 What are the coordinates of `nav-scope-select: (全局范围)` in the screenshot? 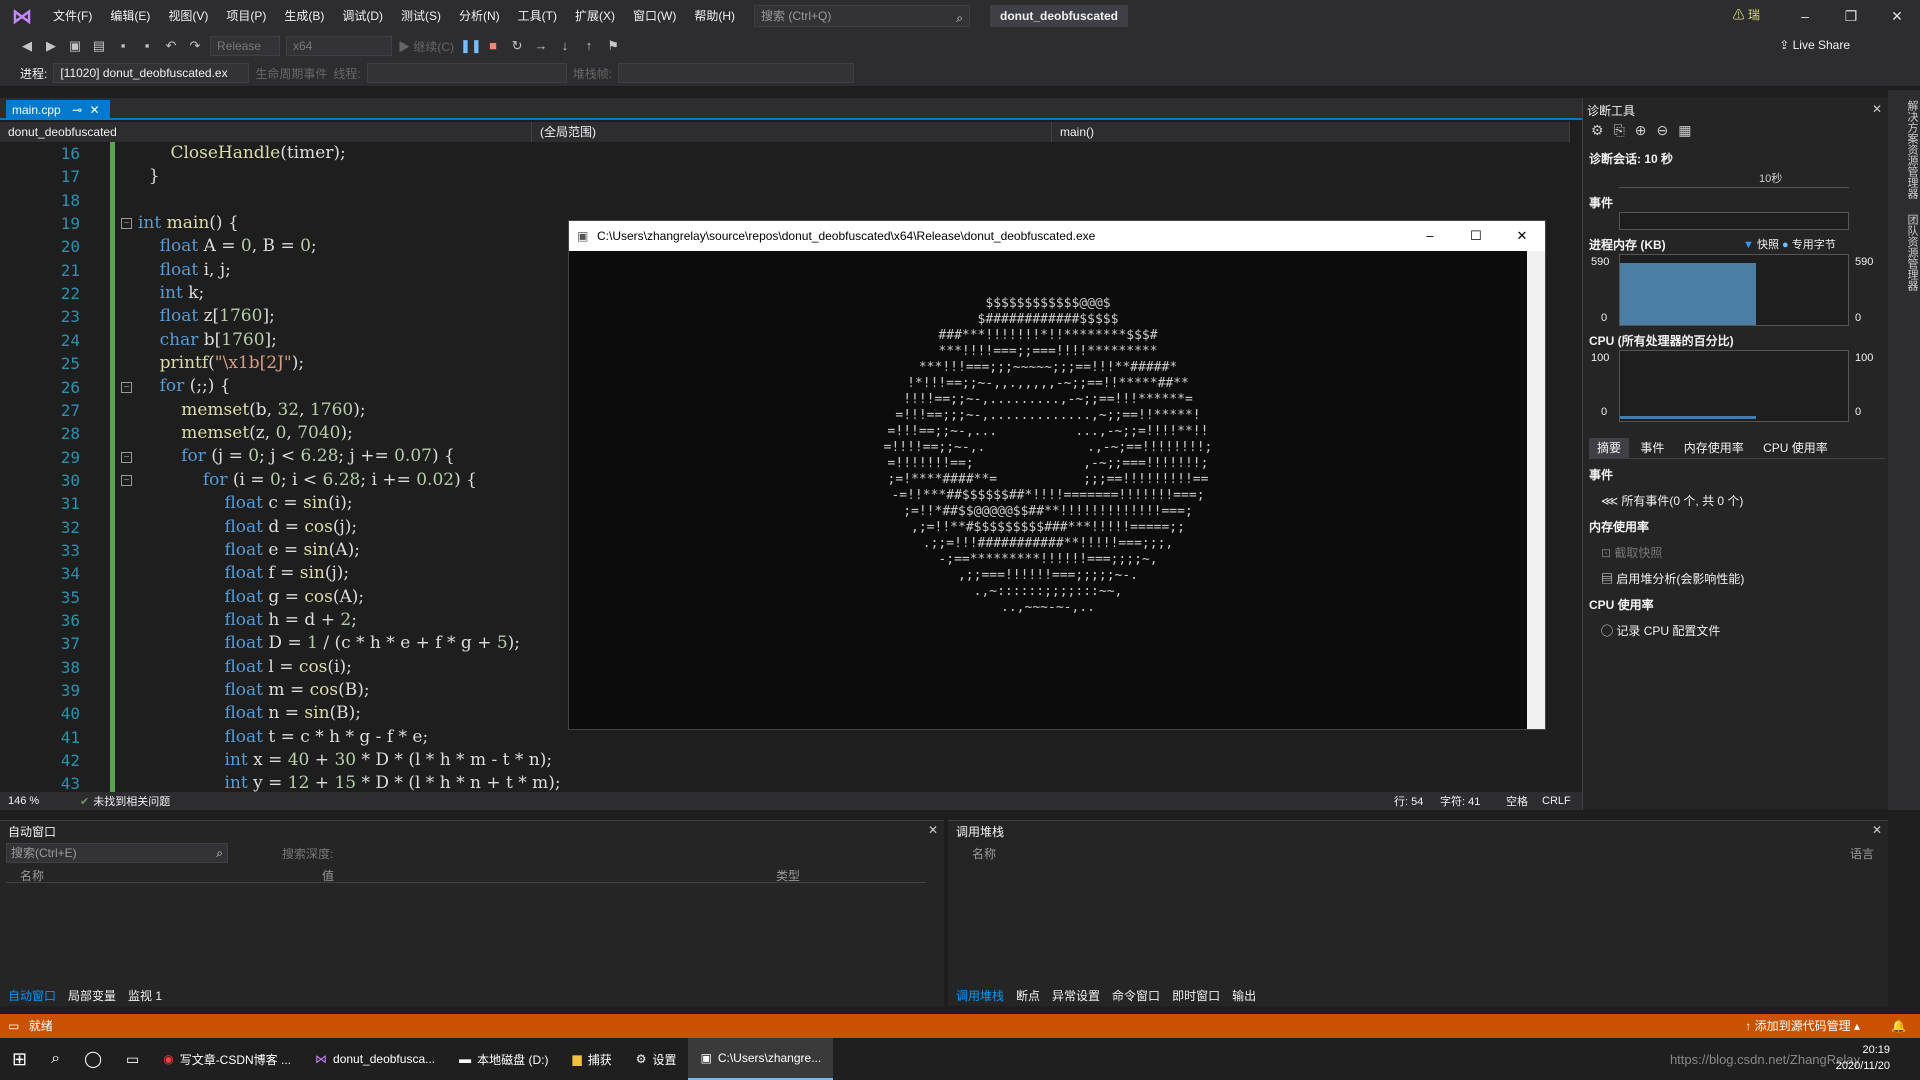 It's located at (792, 132).